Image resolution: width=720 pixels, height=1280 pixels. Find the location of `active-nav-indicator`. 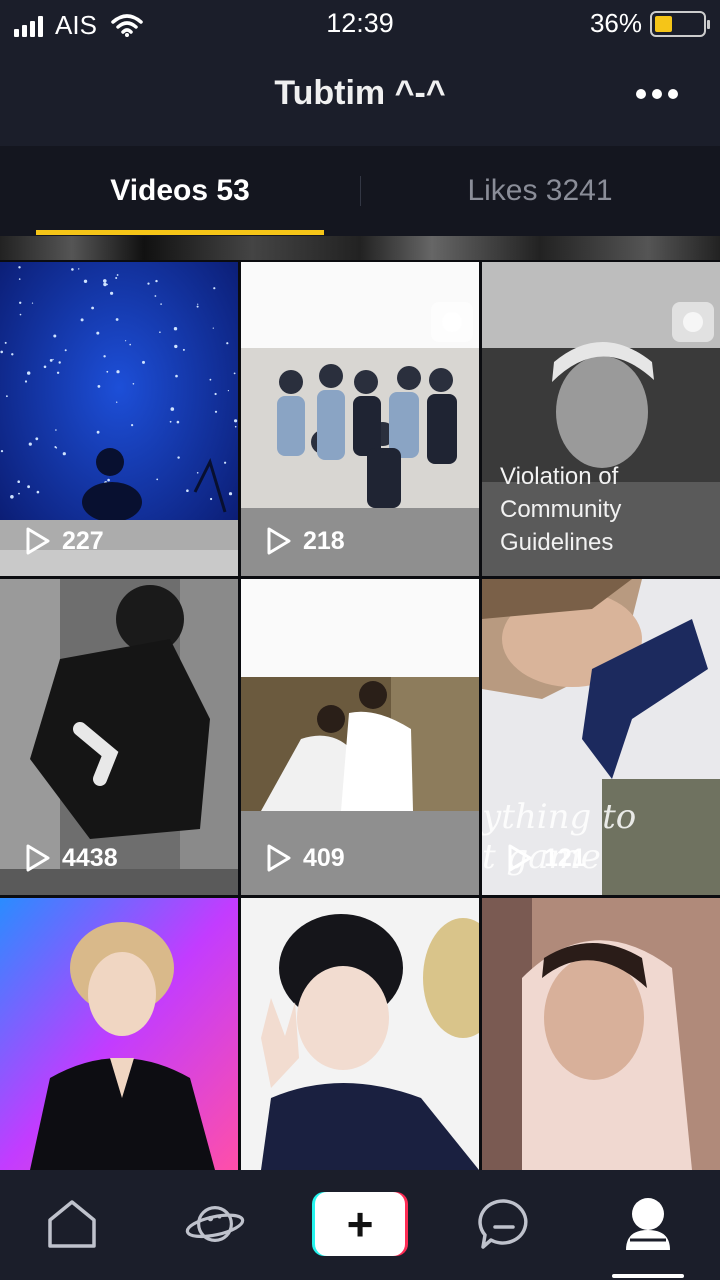

active-nav-indicator is located at coordinates (648, 1276).